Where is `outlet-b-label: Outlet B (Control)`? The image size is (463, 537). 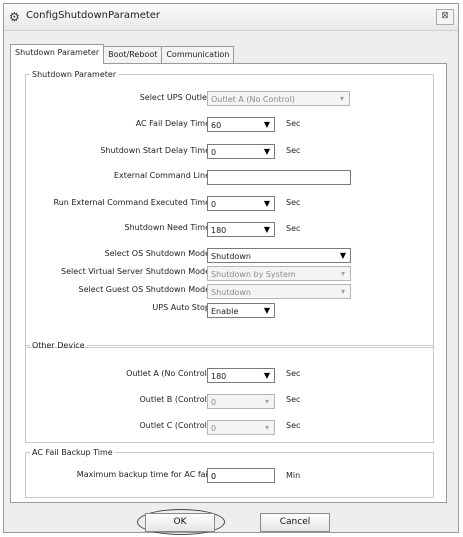
outlet-b-label: Outlet B (Control) is located at coordinates (174, 399).